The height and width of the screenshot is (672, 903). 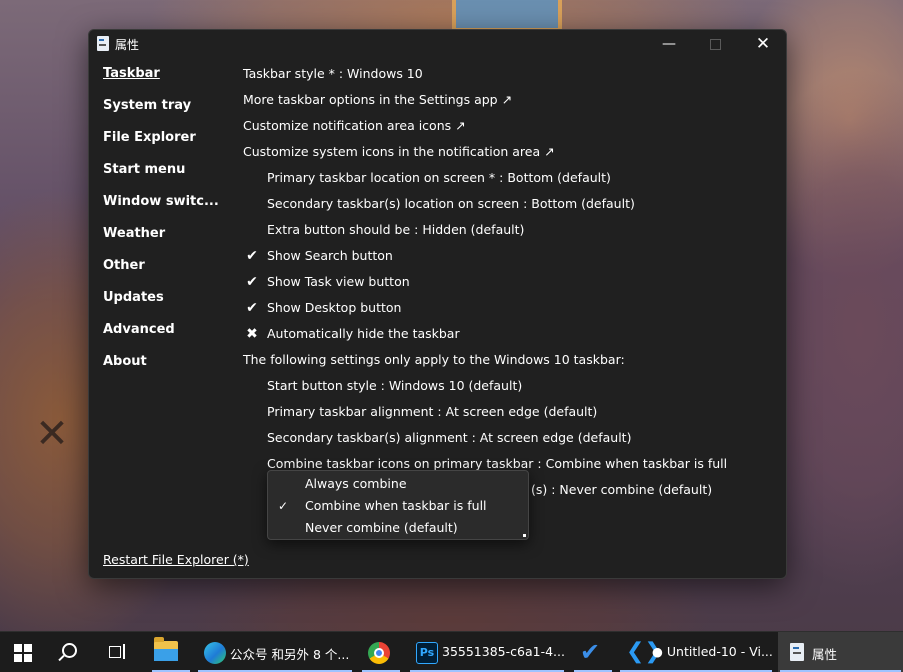 I want to click on sidebar-item-taskbar: Taskbar, so click(x=163, y=82).